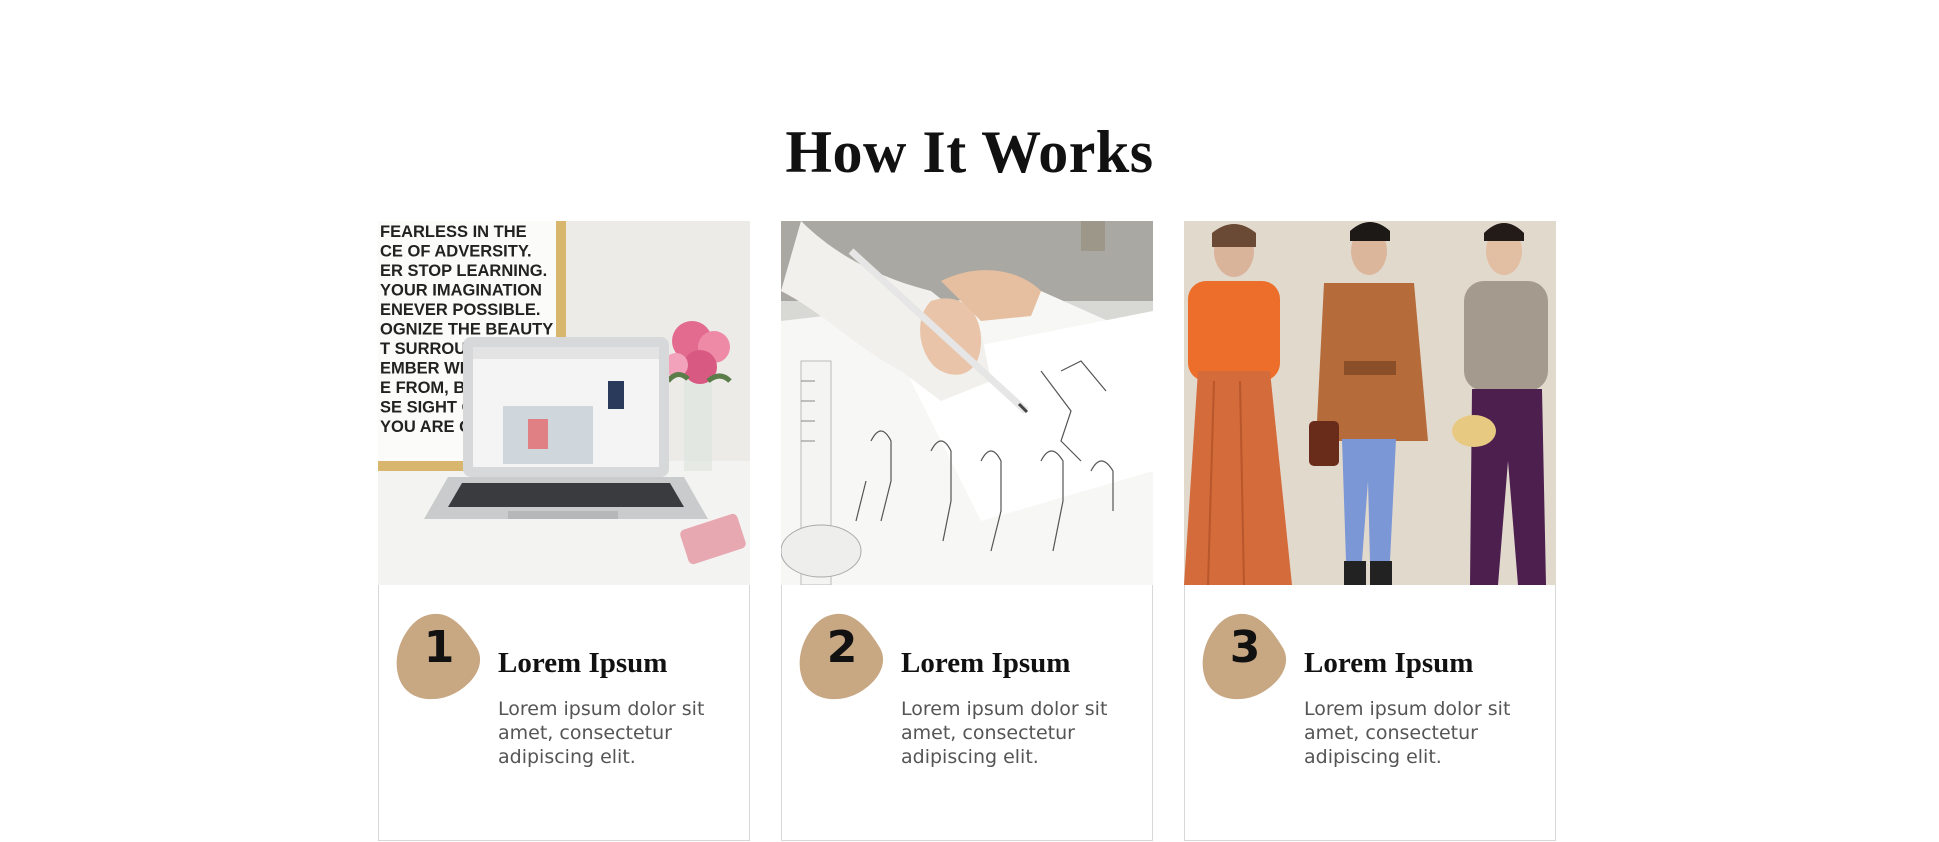  What do you see at coordinates (456, 252) in the screenshot?
I see `poster-text-line: CE OF ADVERSITY.` at bounding box center [456, 252].